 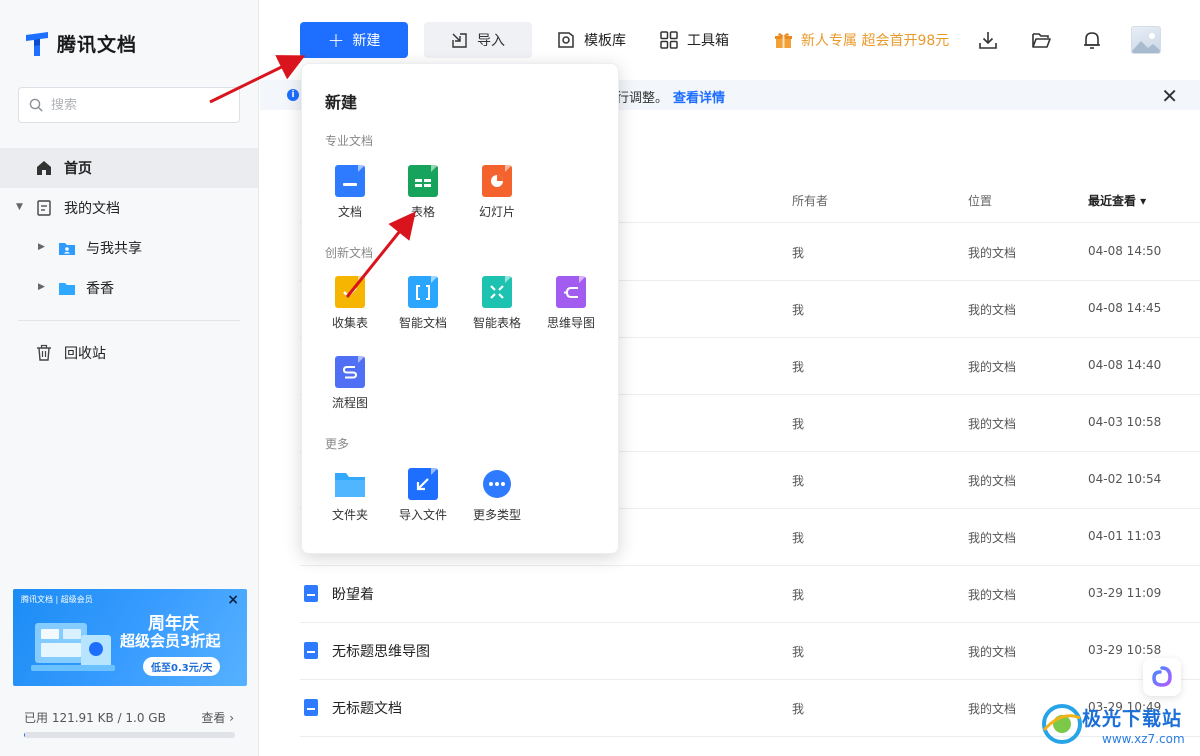 What do you see at coordinates (44, 168) in the screenshot?
I see `home-icon` at bounding box center [44, 168].